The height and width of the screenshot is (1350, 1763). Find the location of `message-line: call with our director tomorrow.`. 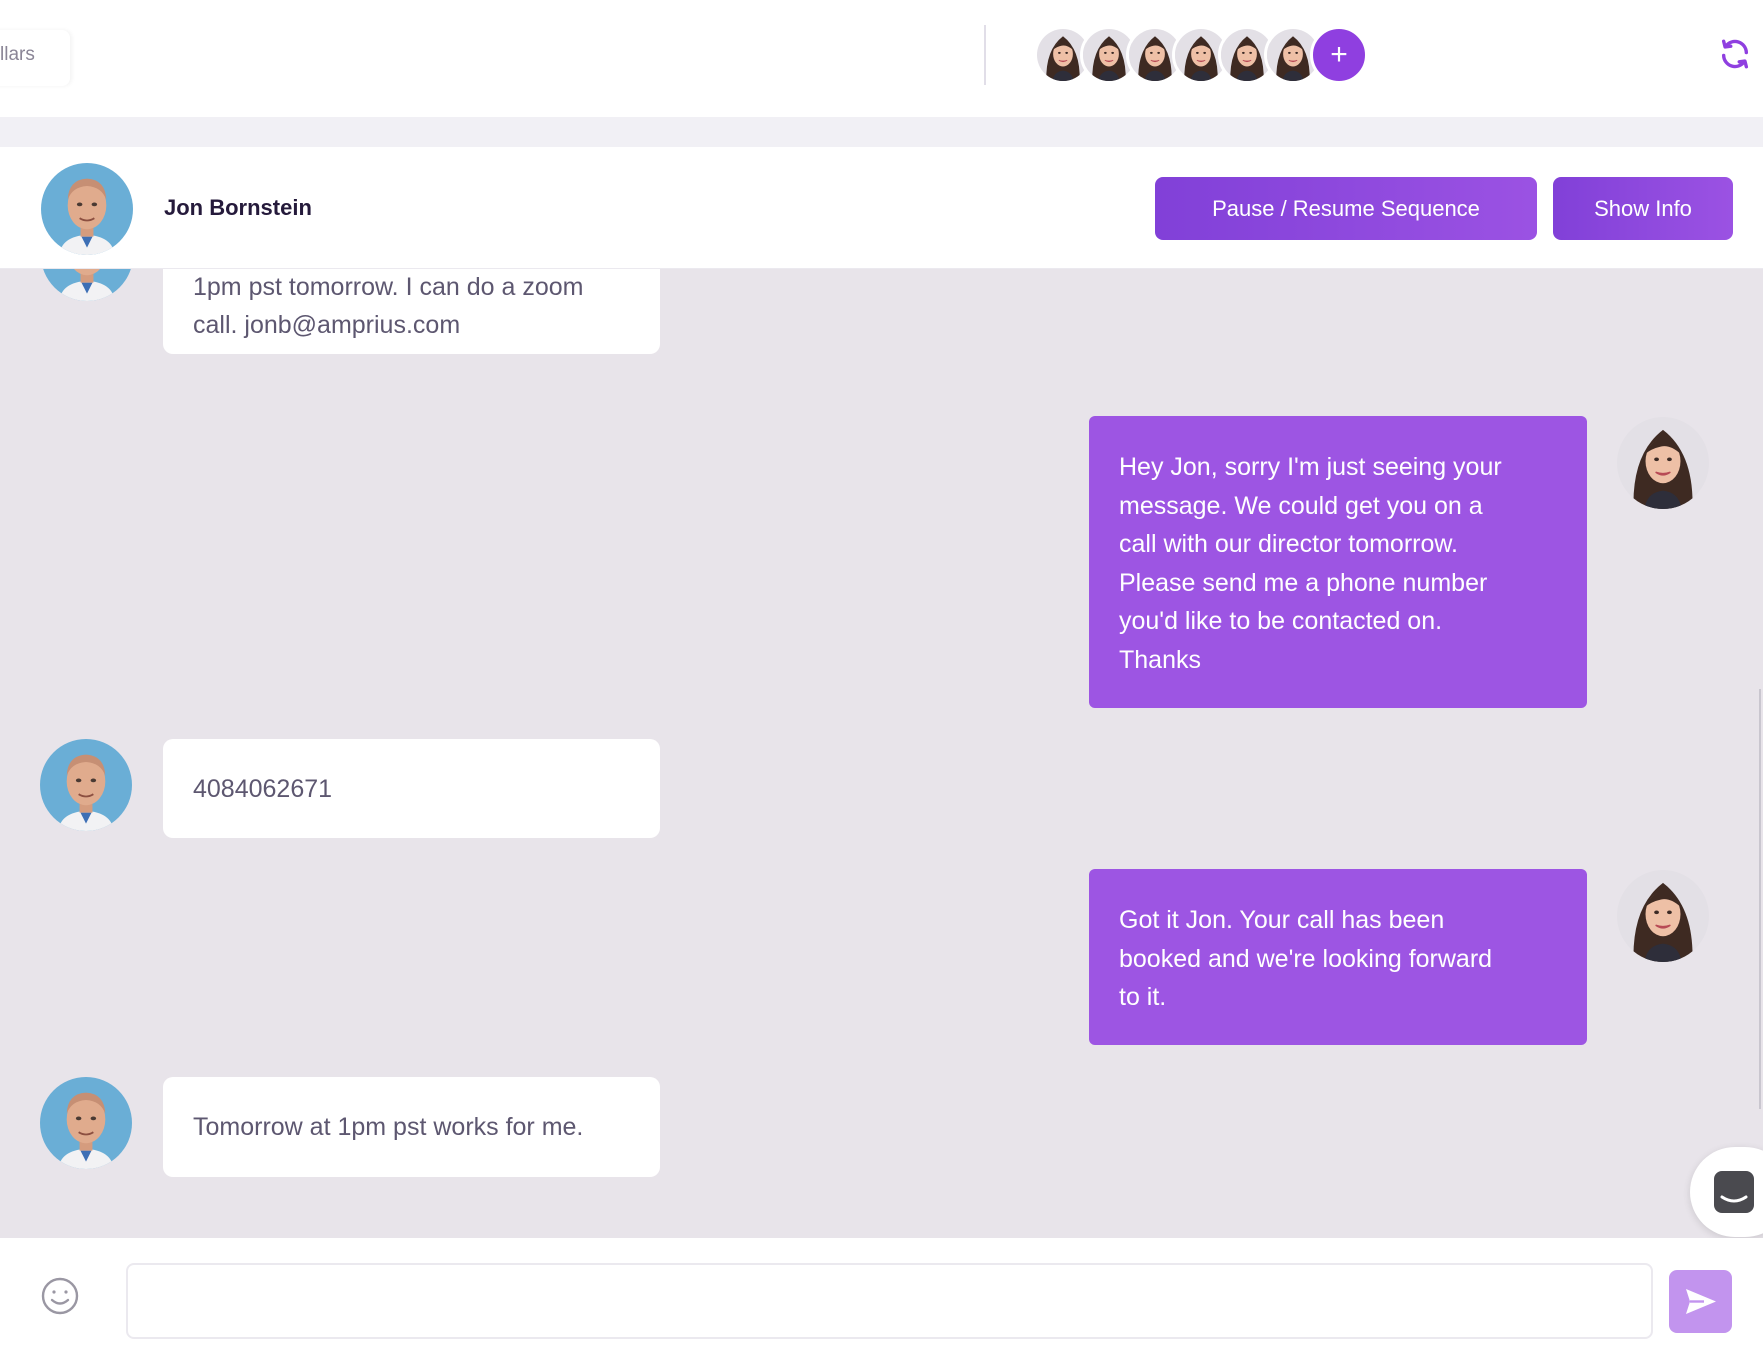

message-line: call with our director tomorrow. is located at coordinates (1289, 544).